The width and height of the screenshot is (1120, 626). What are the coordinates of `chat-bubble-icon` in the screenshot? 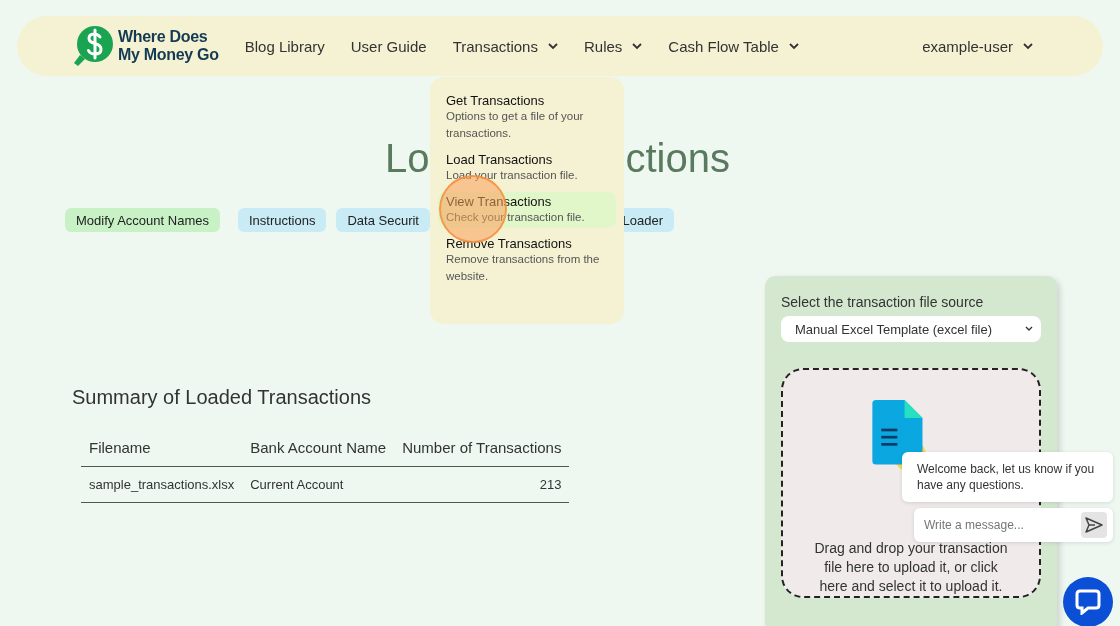 It's located at (1088, 602).